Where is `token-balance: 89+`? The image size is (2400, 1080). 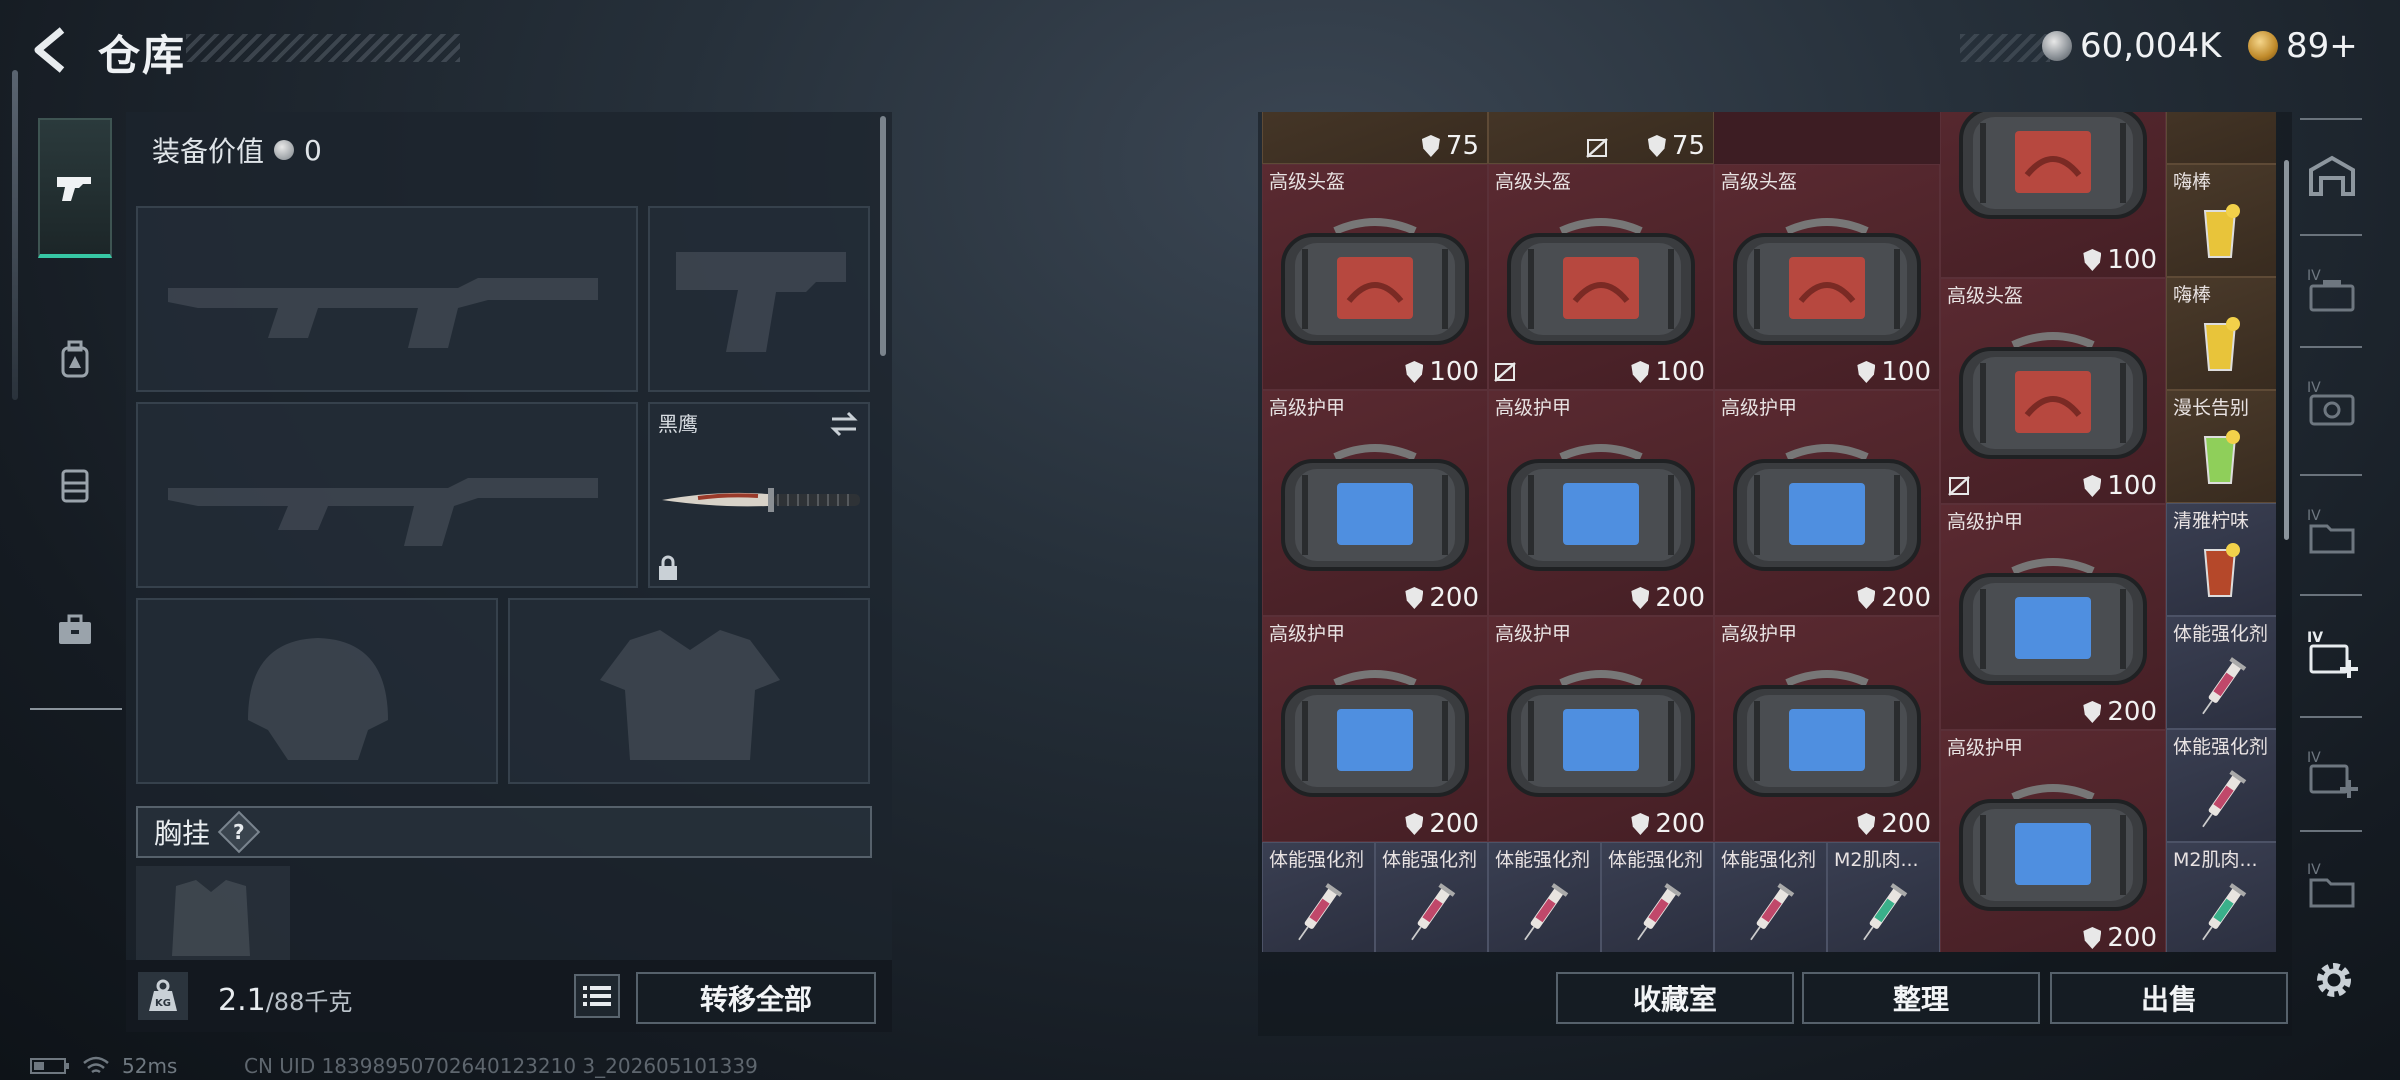
token-balance: 89+ is located at coordinates (2303, 46).